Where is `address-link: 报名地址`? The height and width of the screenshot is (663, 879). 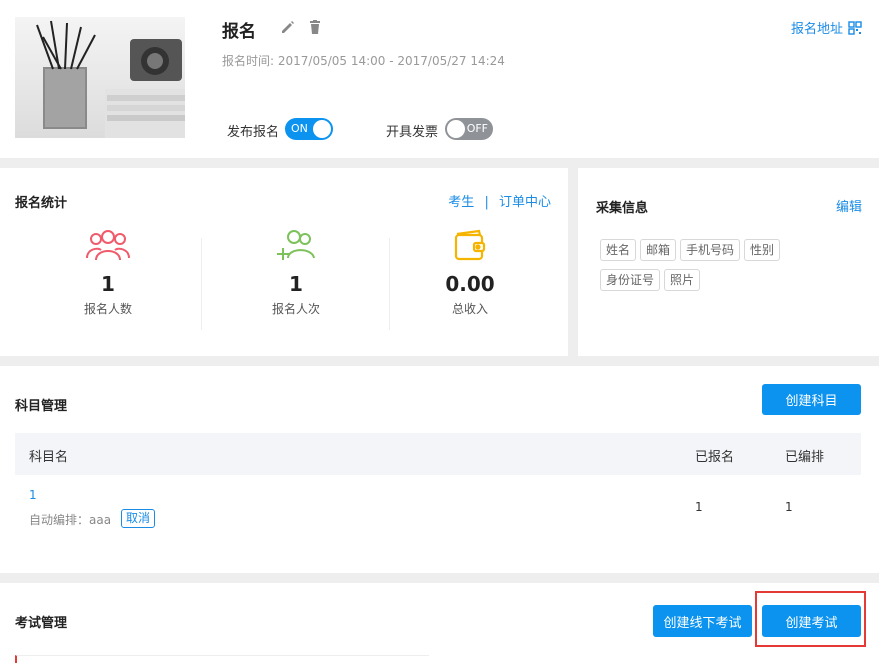
address-link: 报名地址 is located at coordinates (826, 27).